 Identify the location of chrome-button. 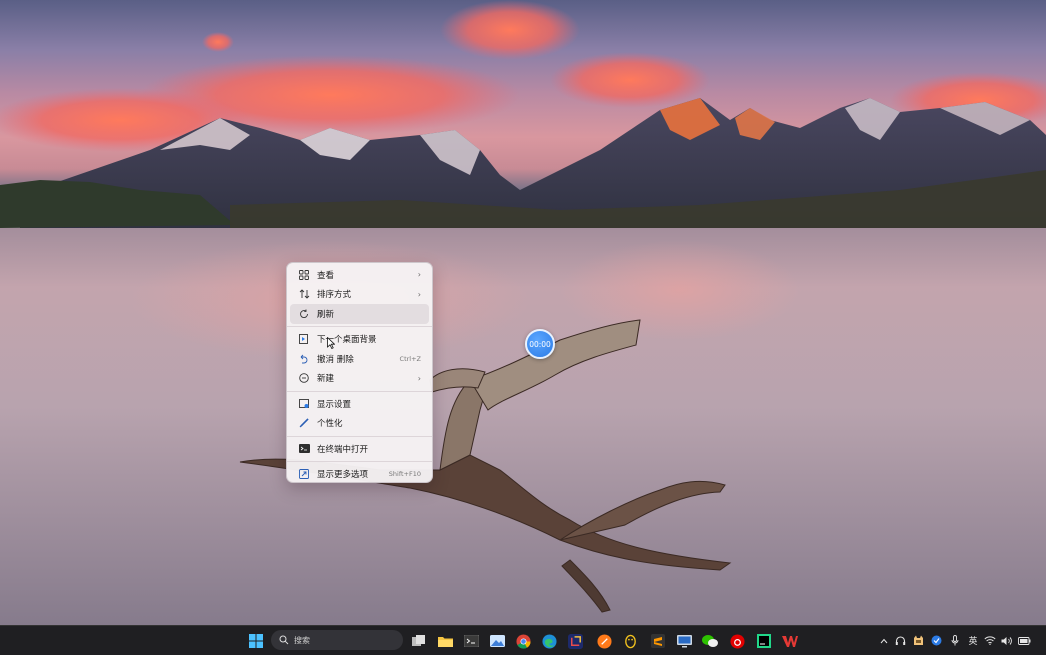
(523, 641).